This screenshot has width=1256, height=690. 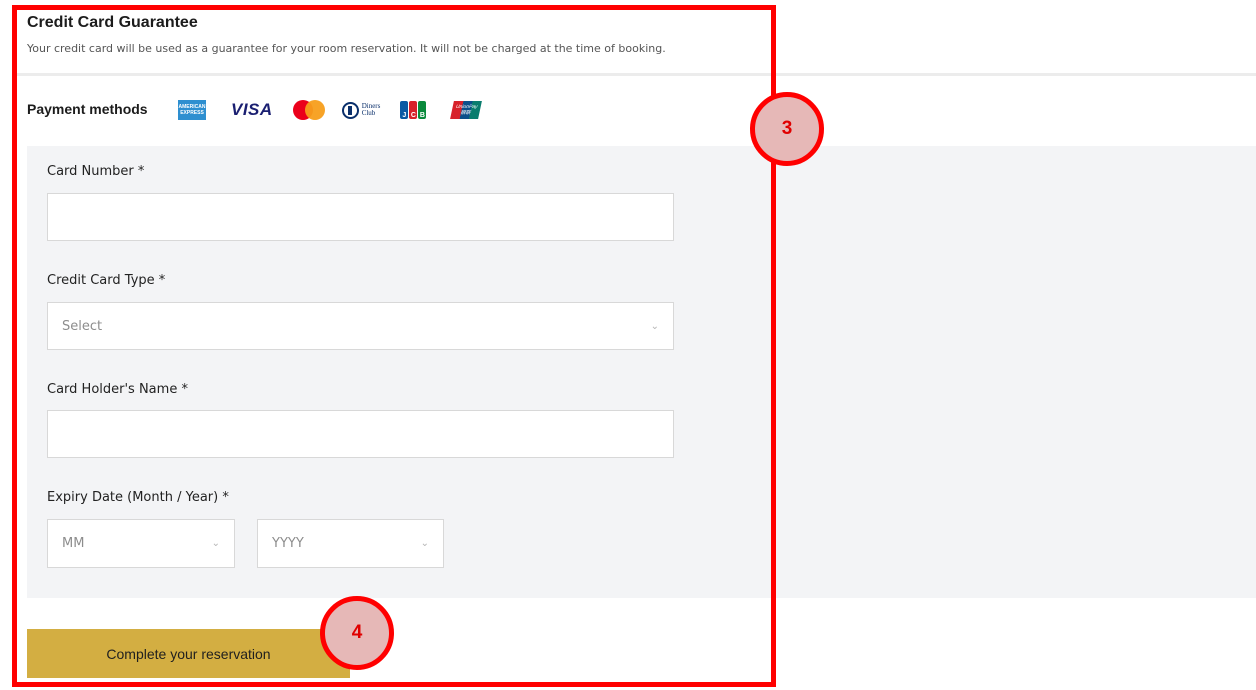 I want to click on section-divider, so click(x=394, y=74).